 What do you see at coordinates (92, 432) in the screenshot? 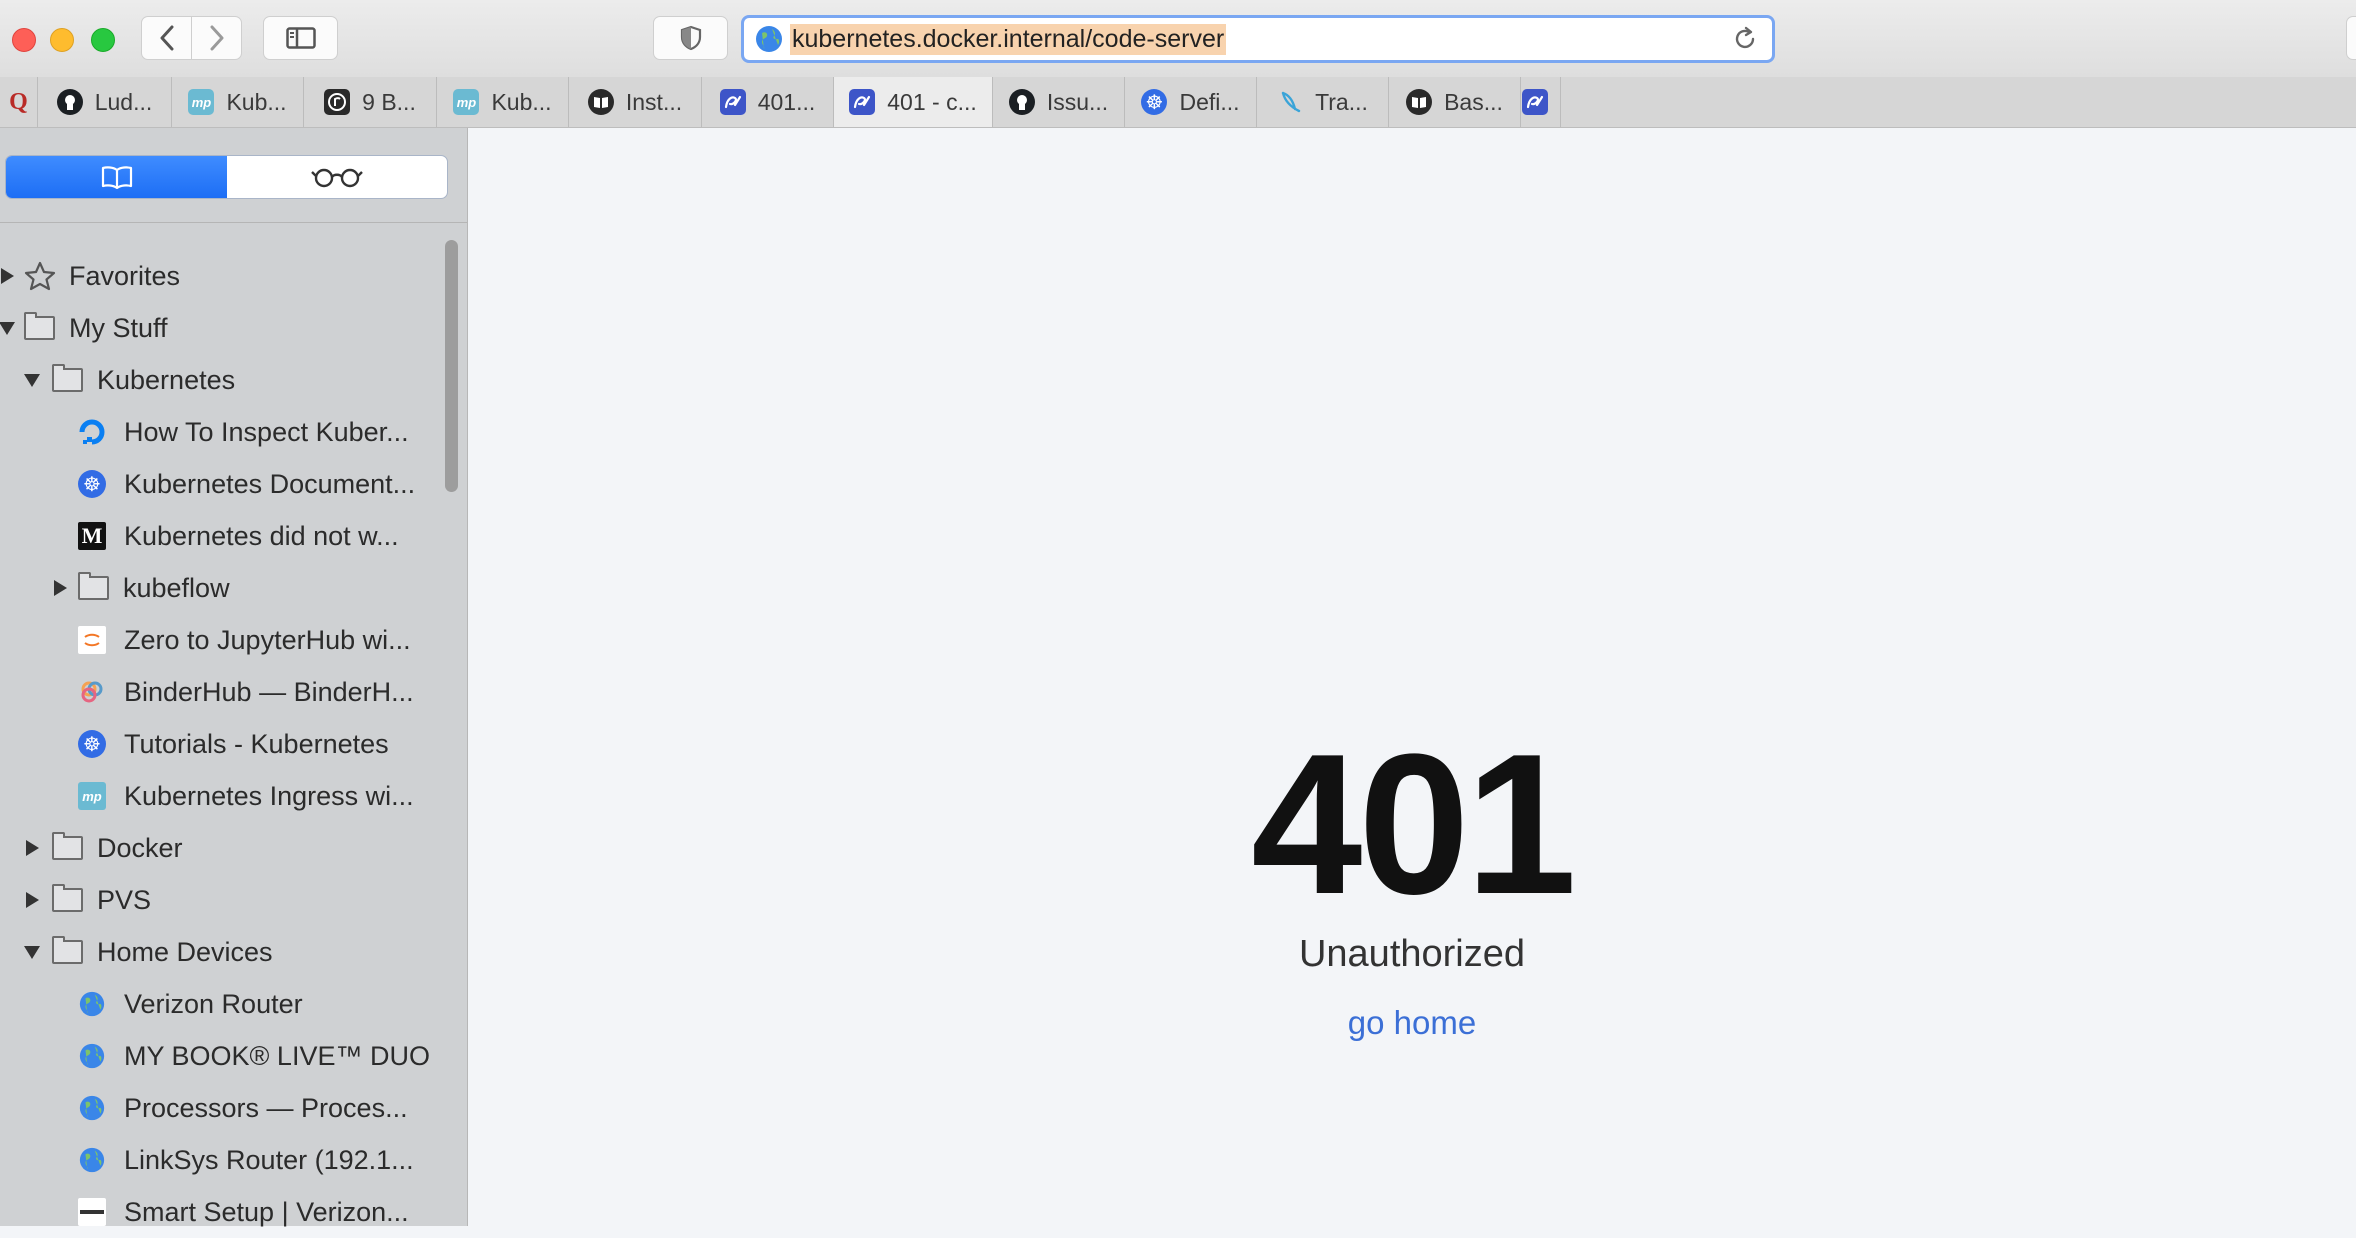
I see `digitalocean-icon` at bounding box center [92, 432].